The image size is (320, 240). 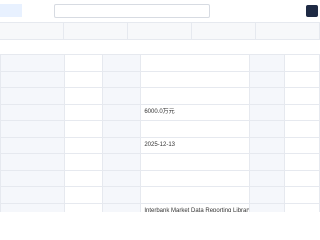 What do you see at coordinates (195, 145) in the screenshot?
I see `field-value: 2025-12-13` at bounding box center [195, 145].